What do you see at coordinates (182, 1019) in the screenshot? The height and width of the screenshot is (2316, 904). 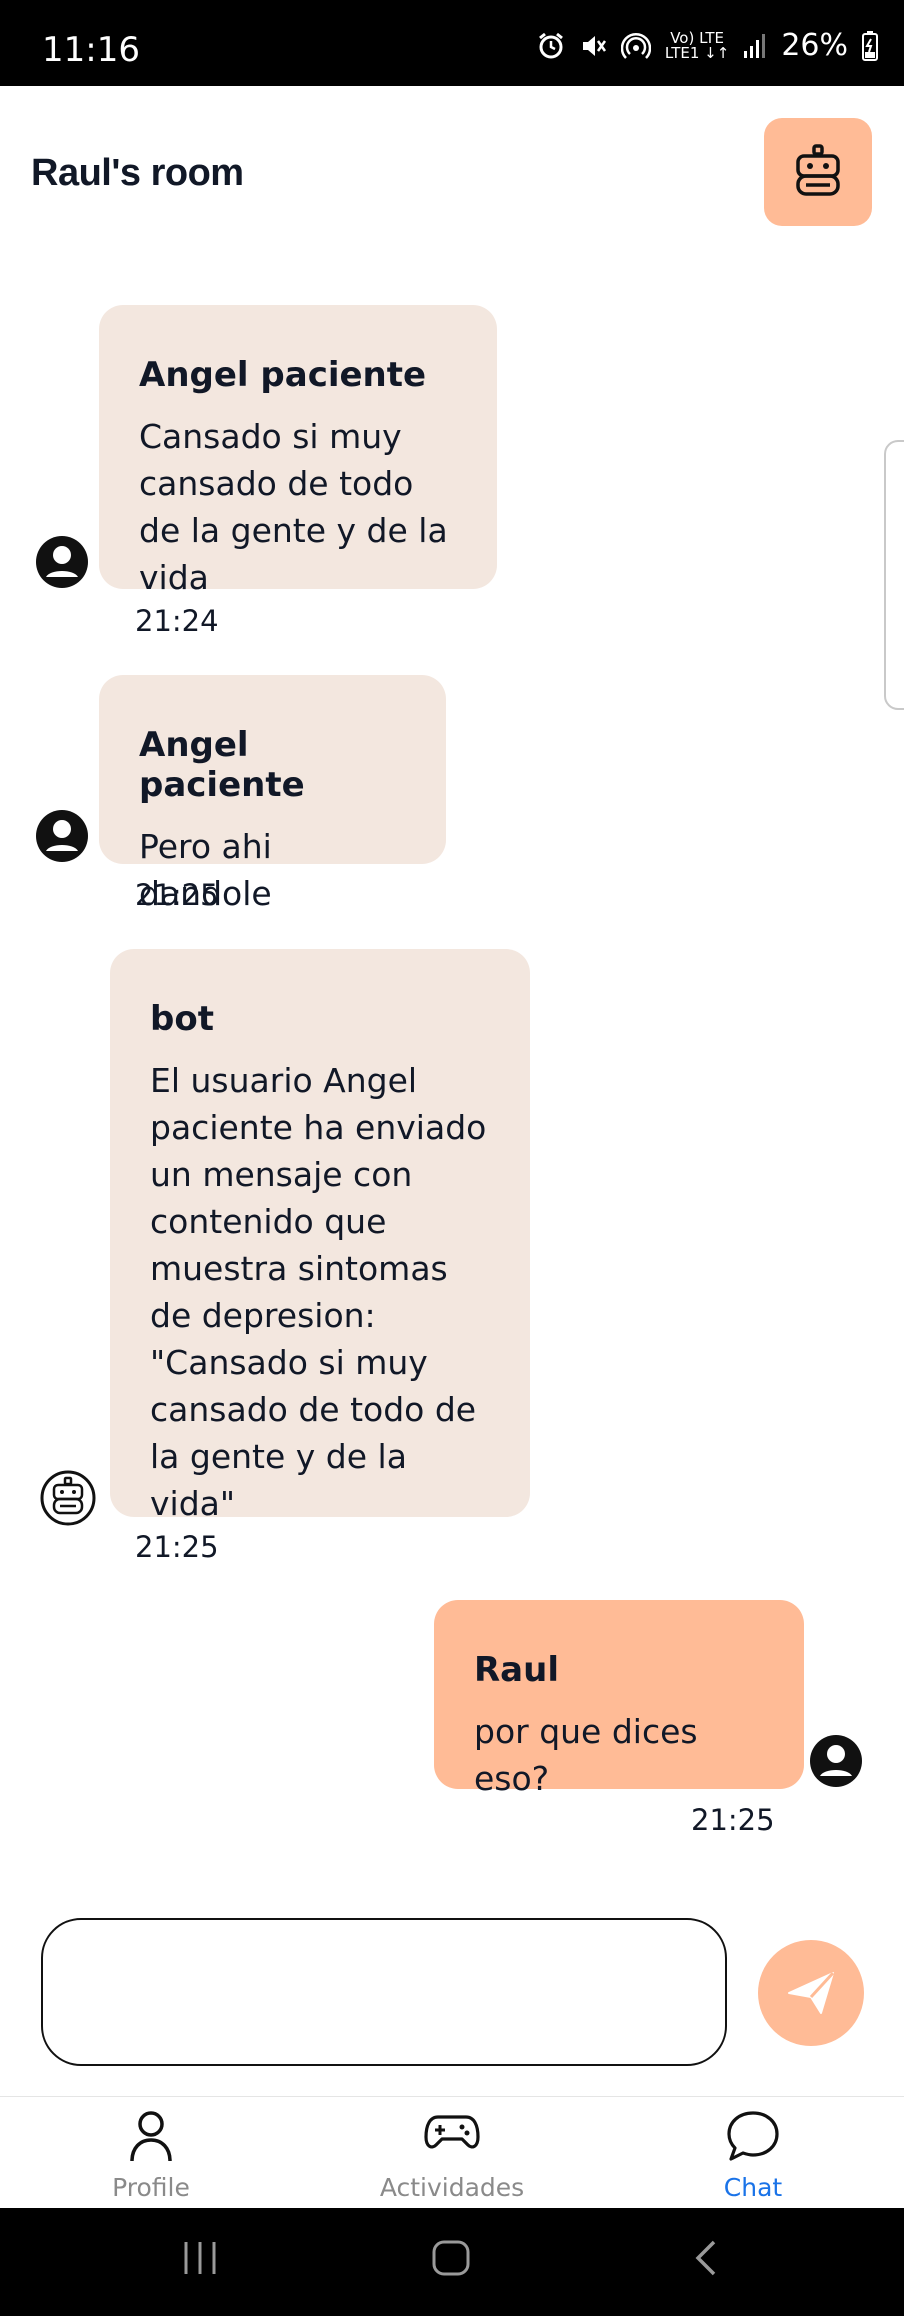 I see `message-author: bot` at bounding box center [182, 1019].